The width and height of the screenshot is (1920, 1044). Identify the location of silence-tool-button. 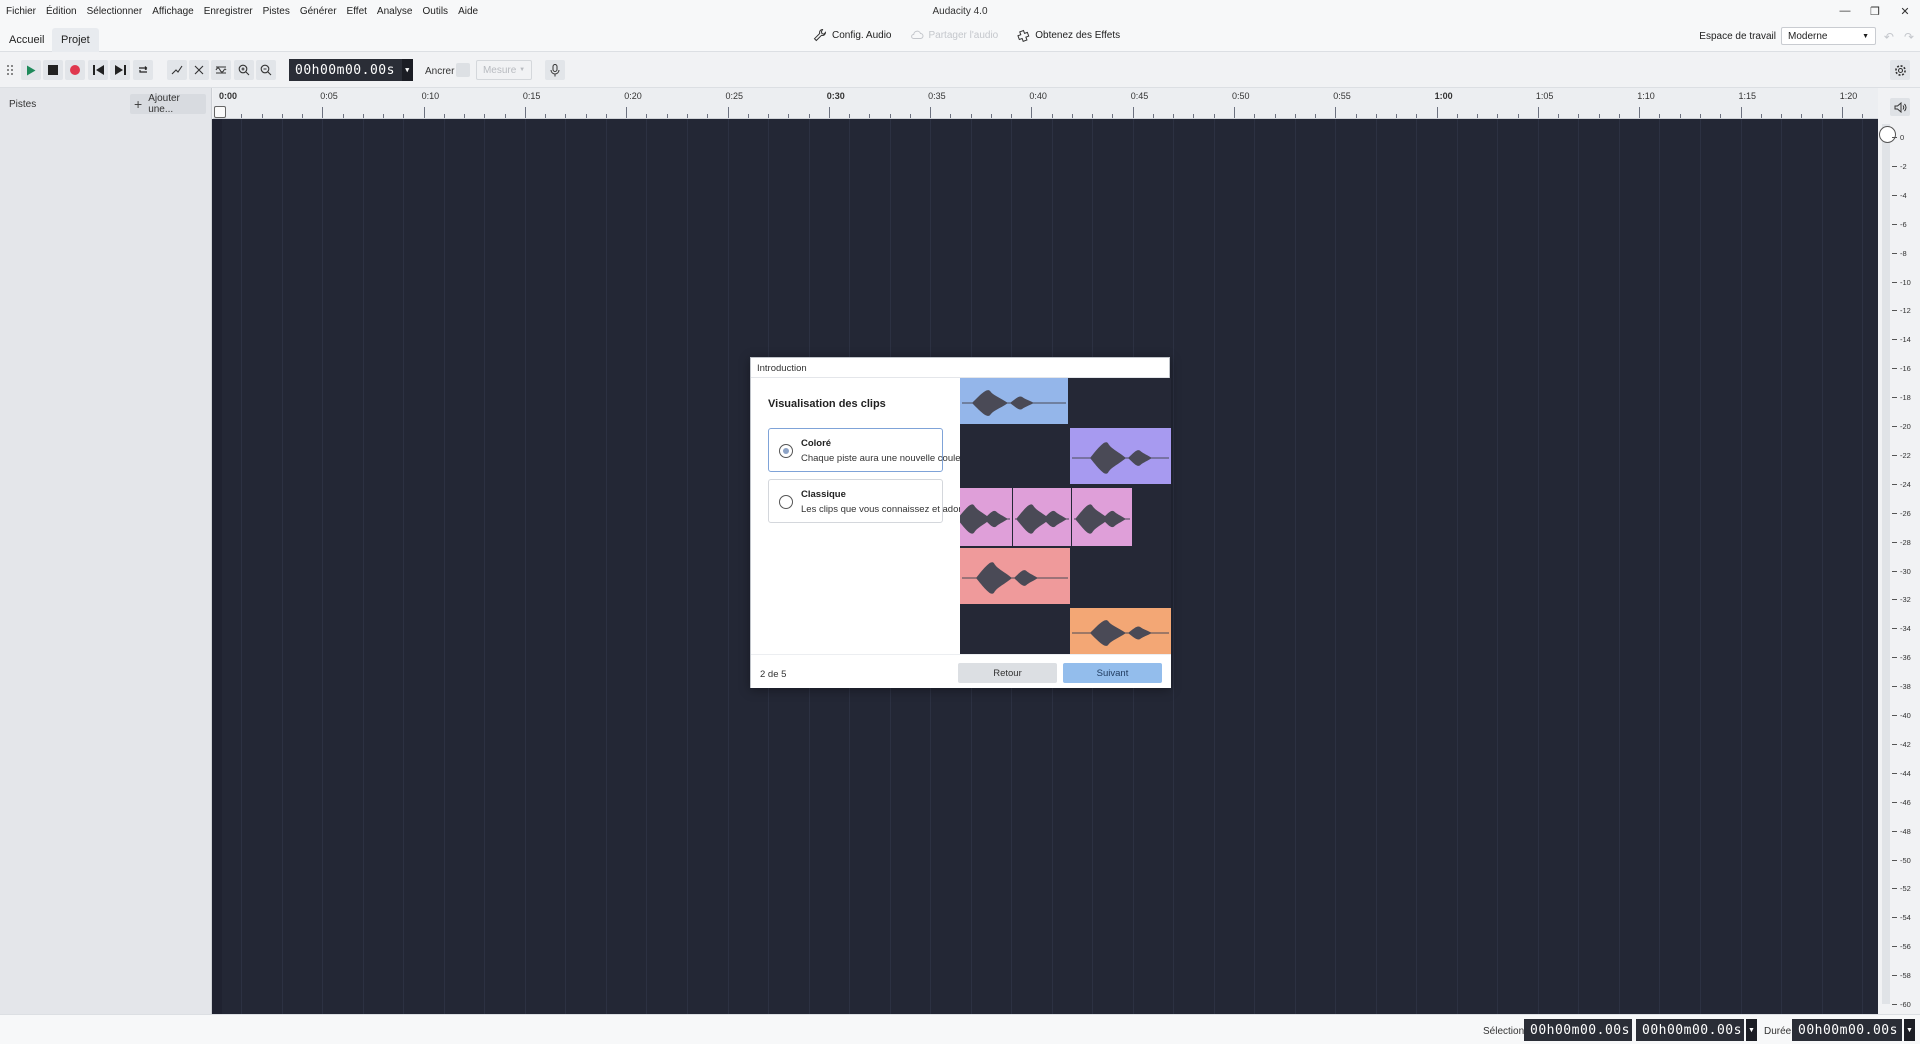
(221, 70).